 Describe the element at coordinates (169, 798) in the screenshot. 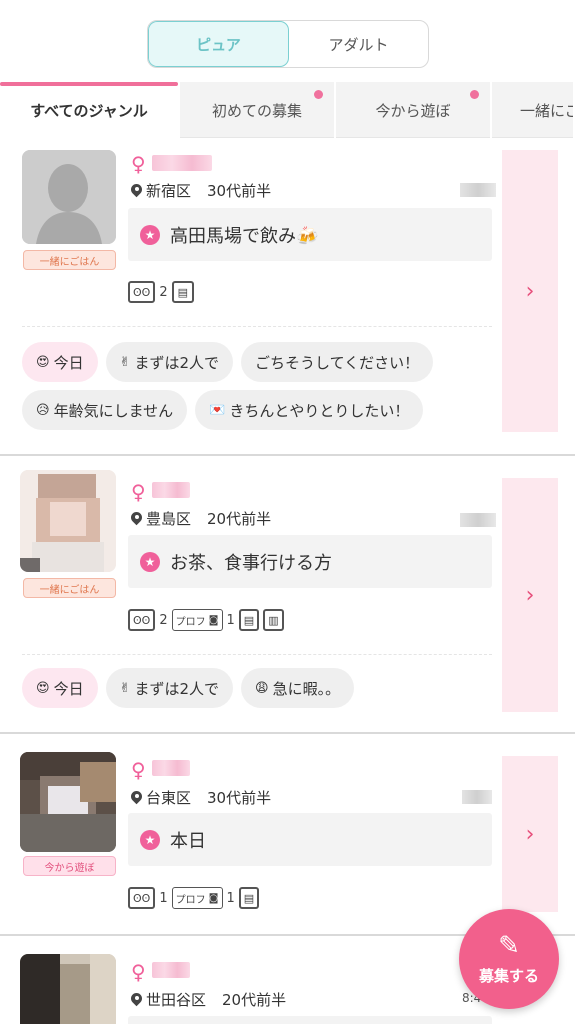

I see `location: 台東区` at that location.